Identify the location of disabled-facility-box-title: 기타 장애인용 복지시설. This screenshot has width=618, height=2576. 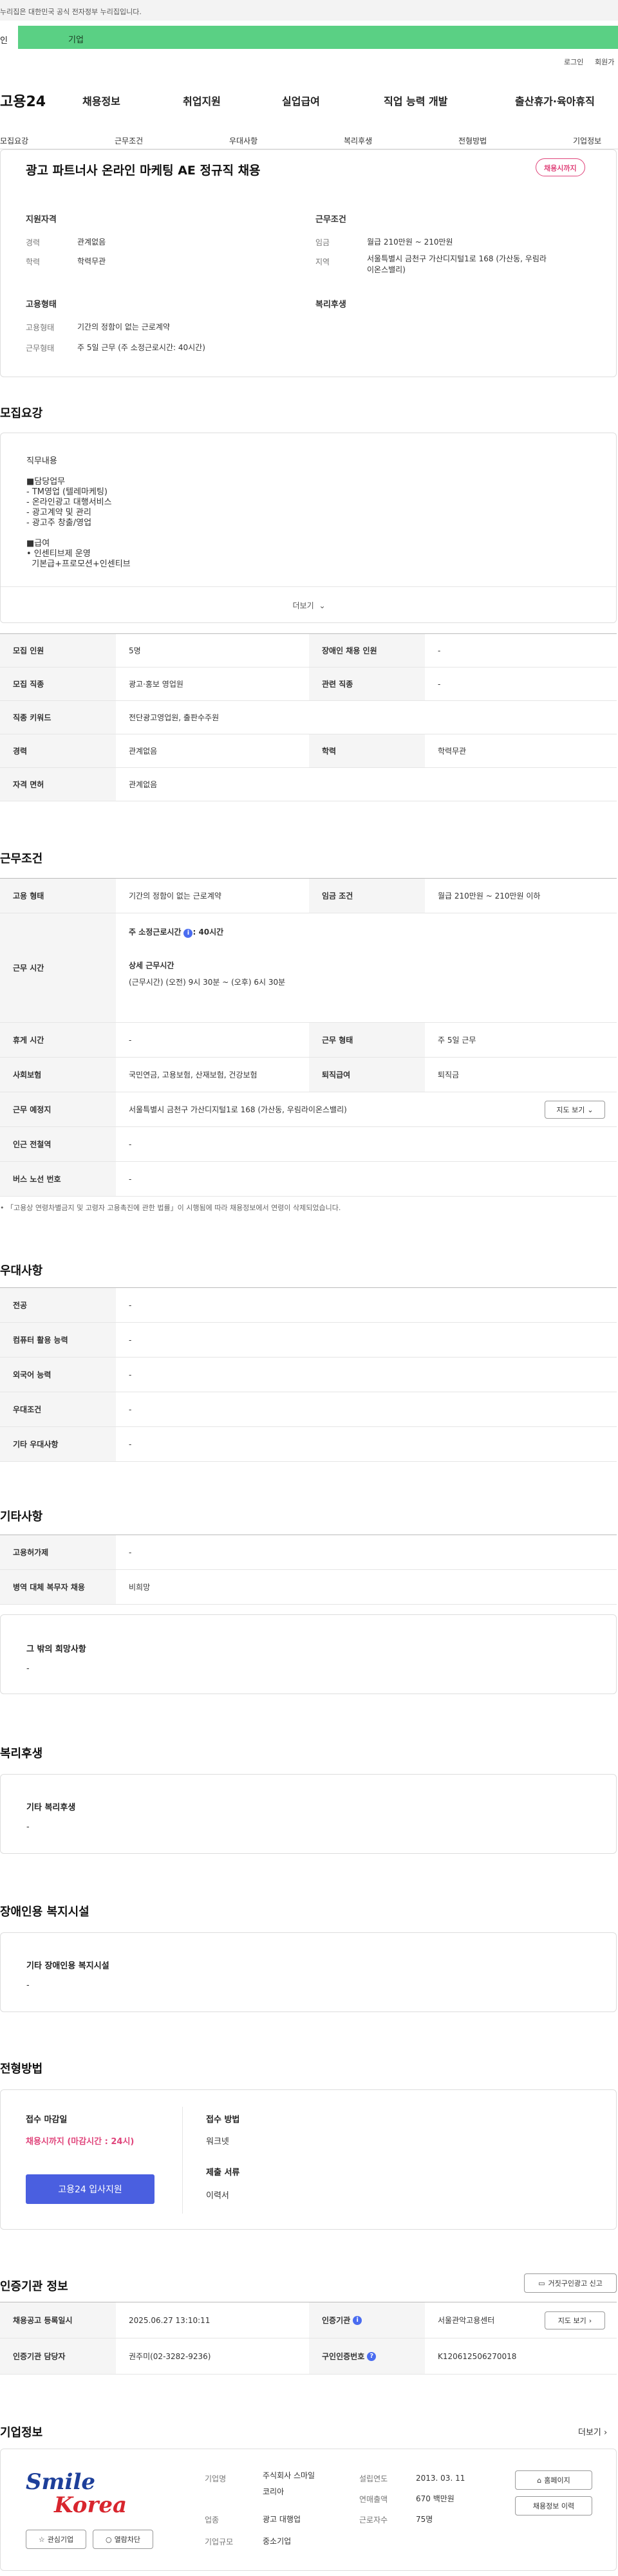
(67, 1966).